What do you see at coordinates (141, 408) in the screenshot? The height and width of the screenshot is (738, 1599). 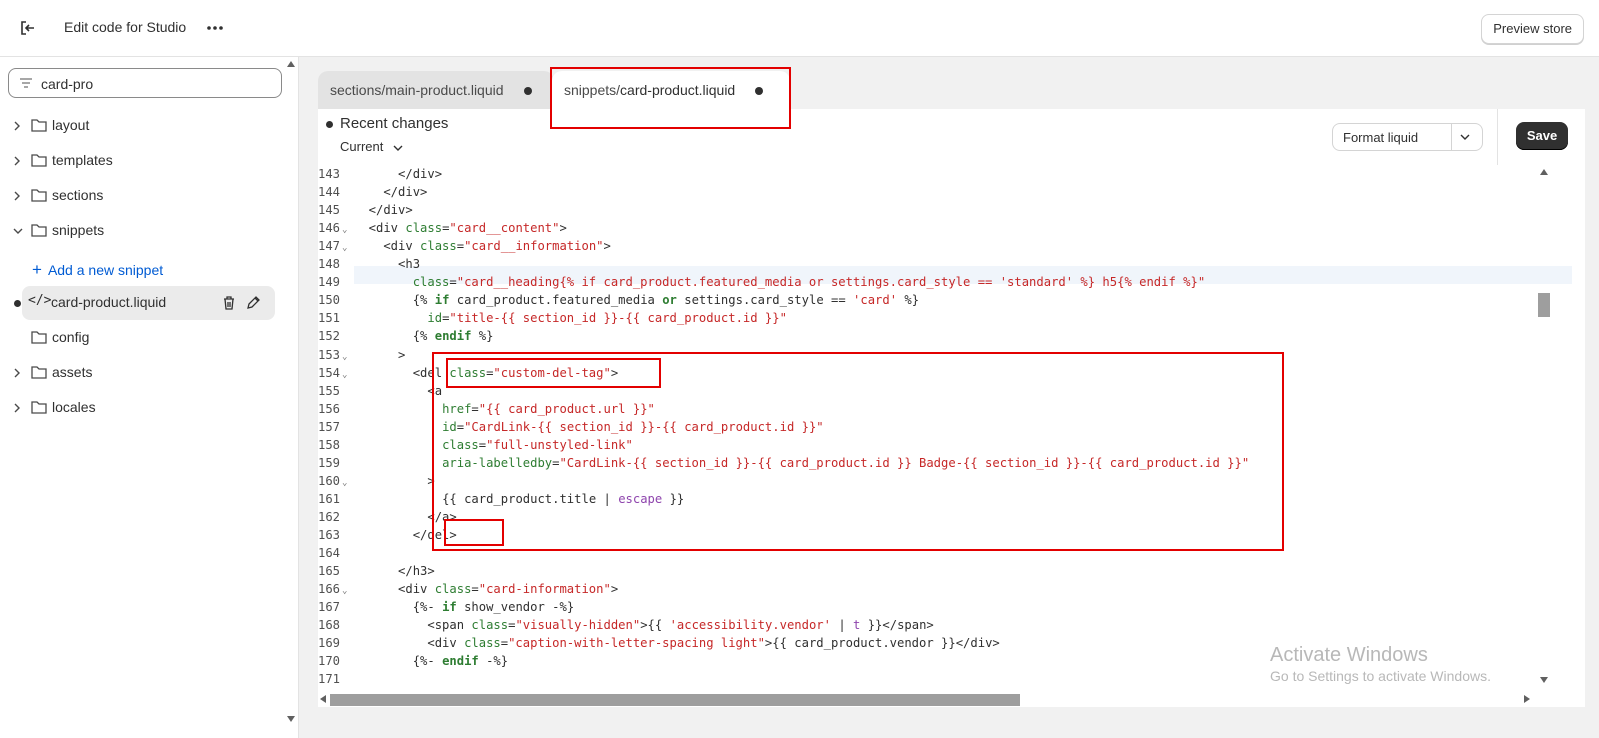 I see `folder-locales: locales` at bounding box center [141, 408].